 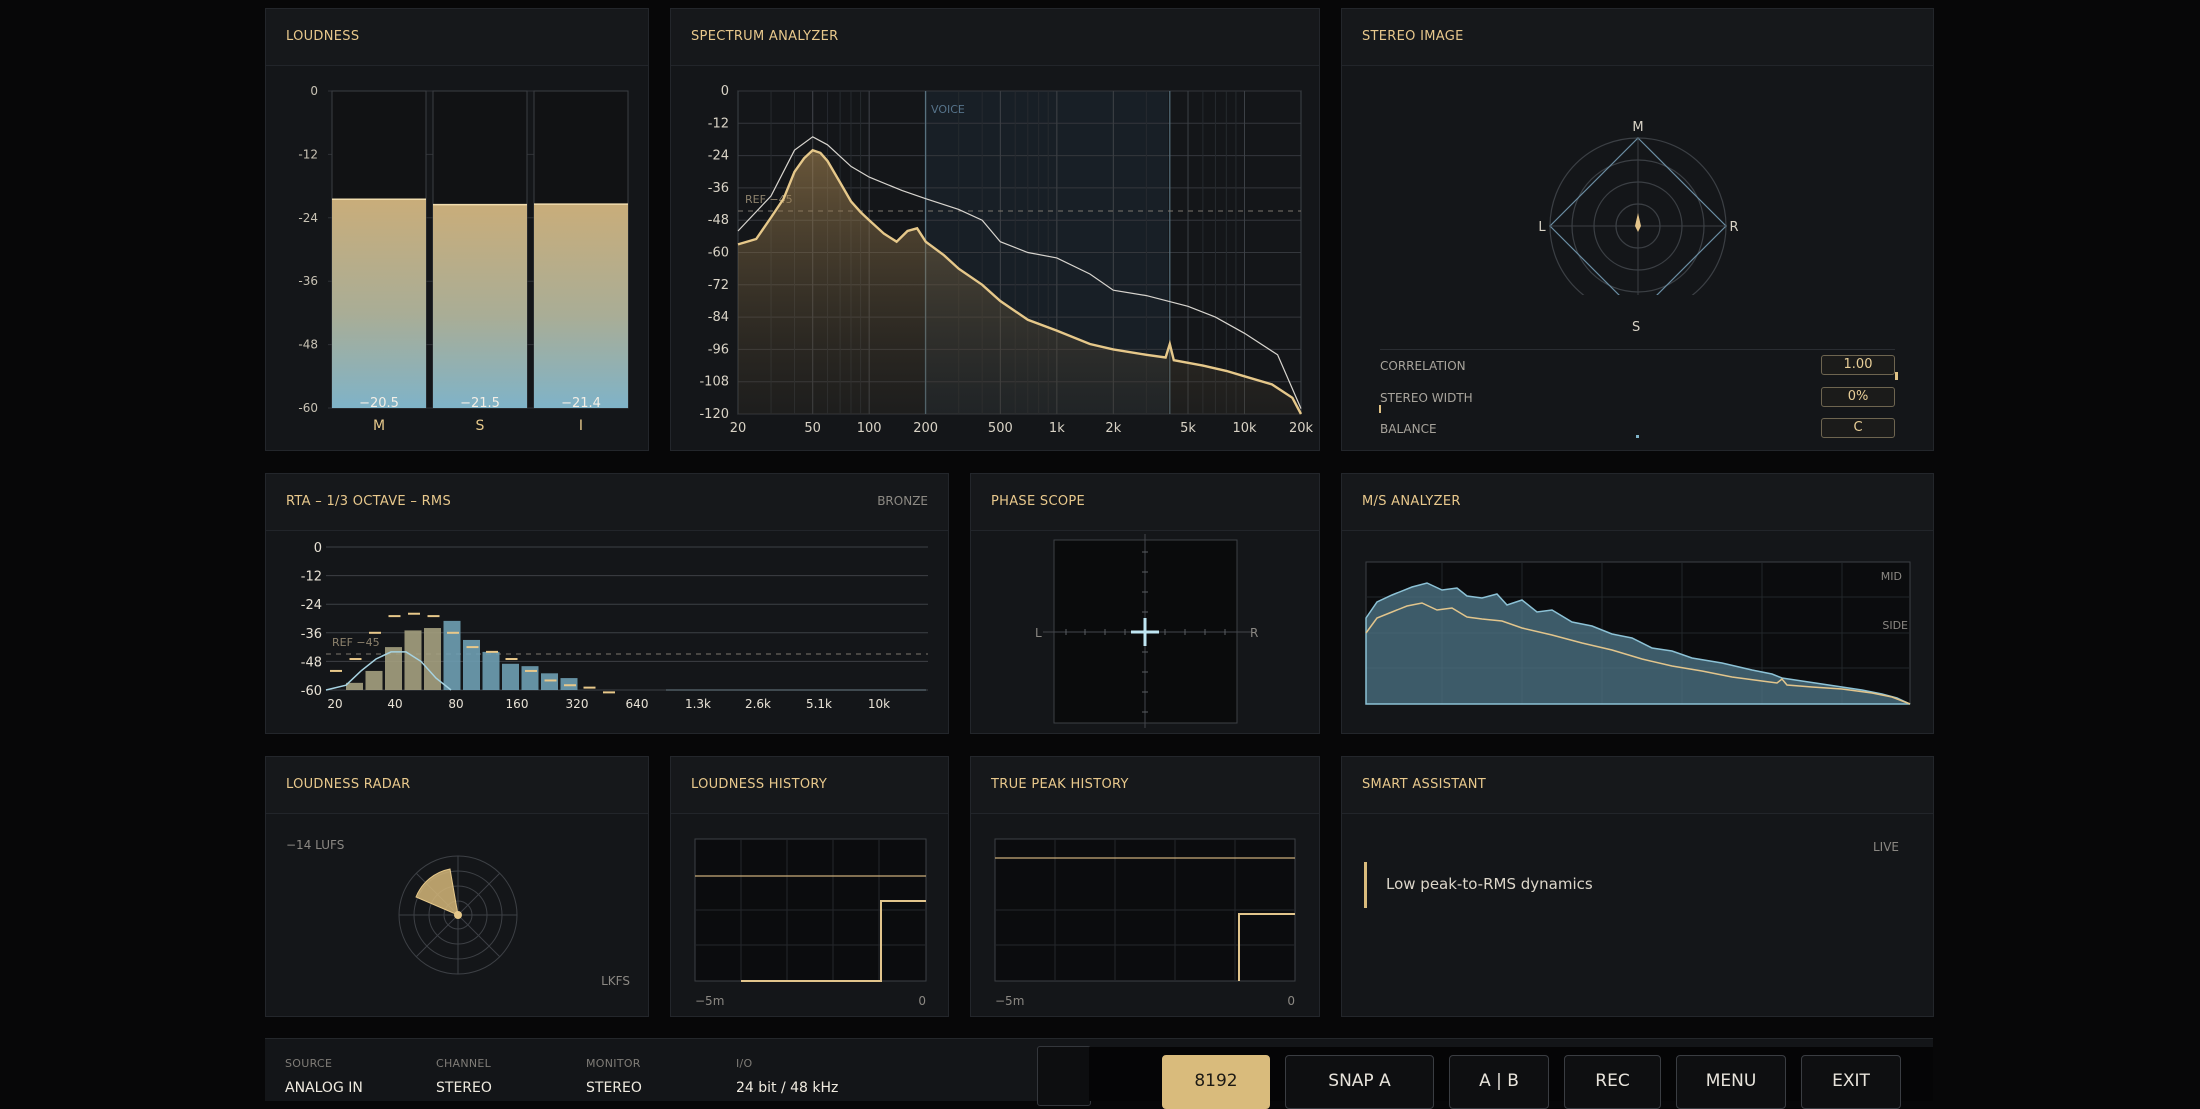 What do you see at coordinates (738, 428) in the screenshot?
I see `spectrum-x-tick: 20` at bounding box center [738, 428].